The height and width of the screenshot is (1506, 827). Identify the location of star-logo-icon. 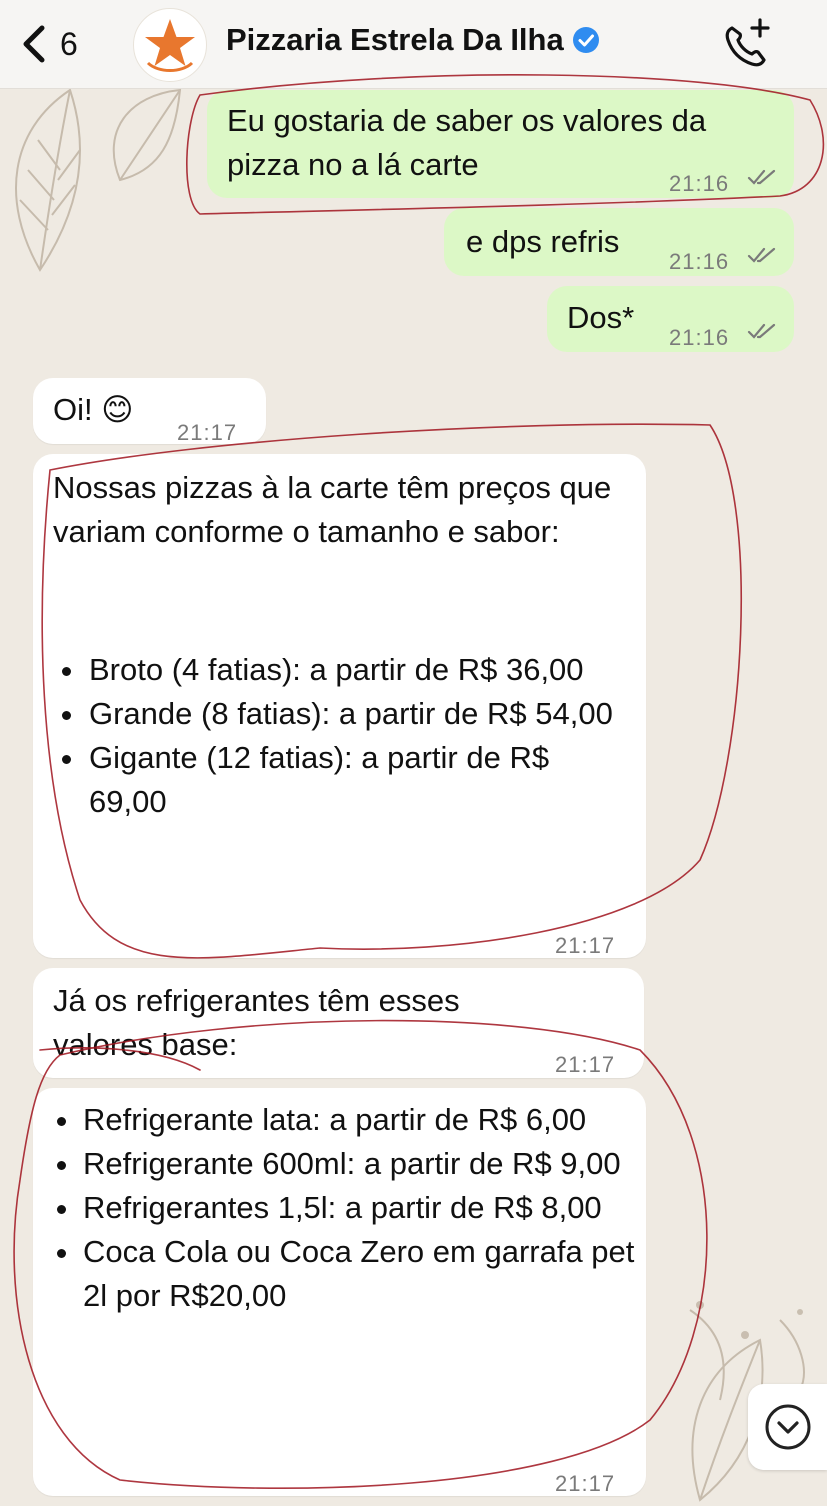
(170, 45).